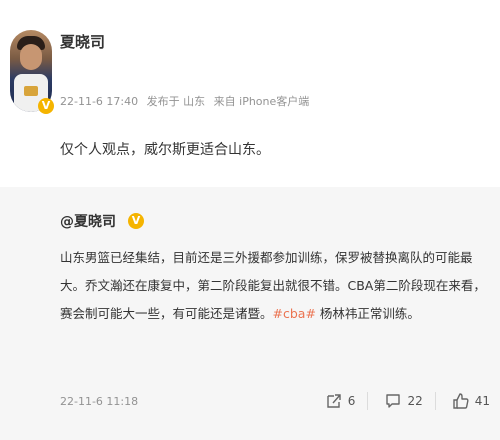  Describe the element at coordinates (99, 101) in the screenshot. I see `post-time: 22-11-6 17:40` at that location.